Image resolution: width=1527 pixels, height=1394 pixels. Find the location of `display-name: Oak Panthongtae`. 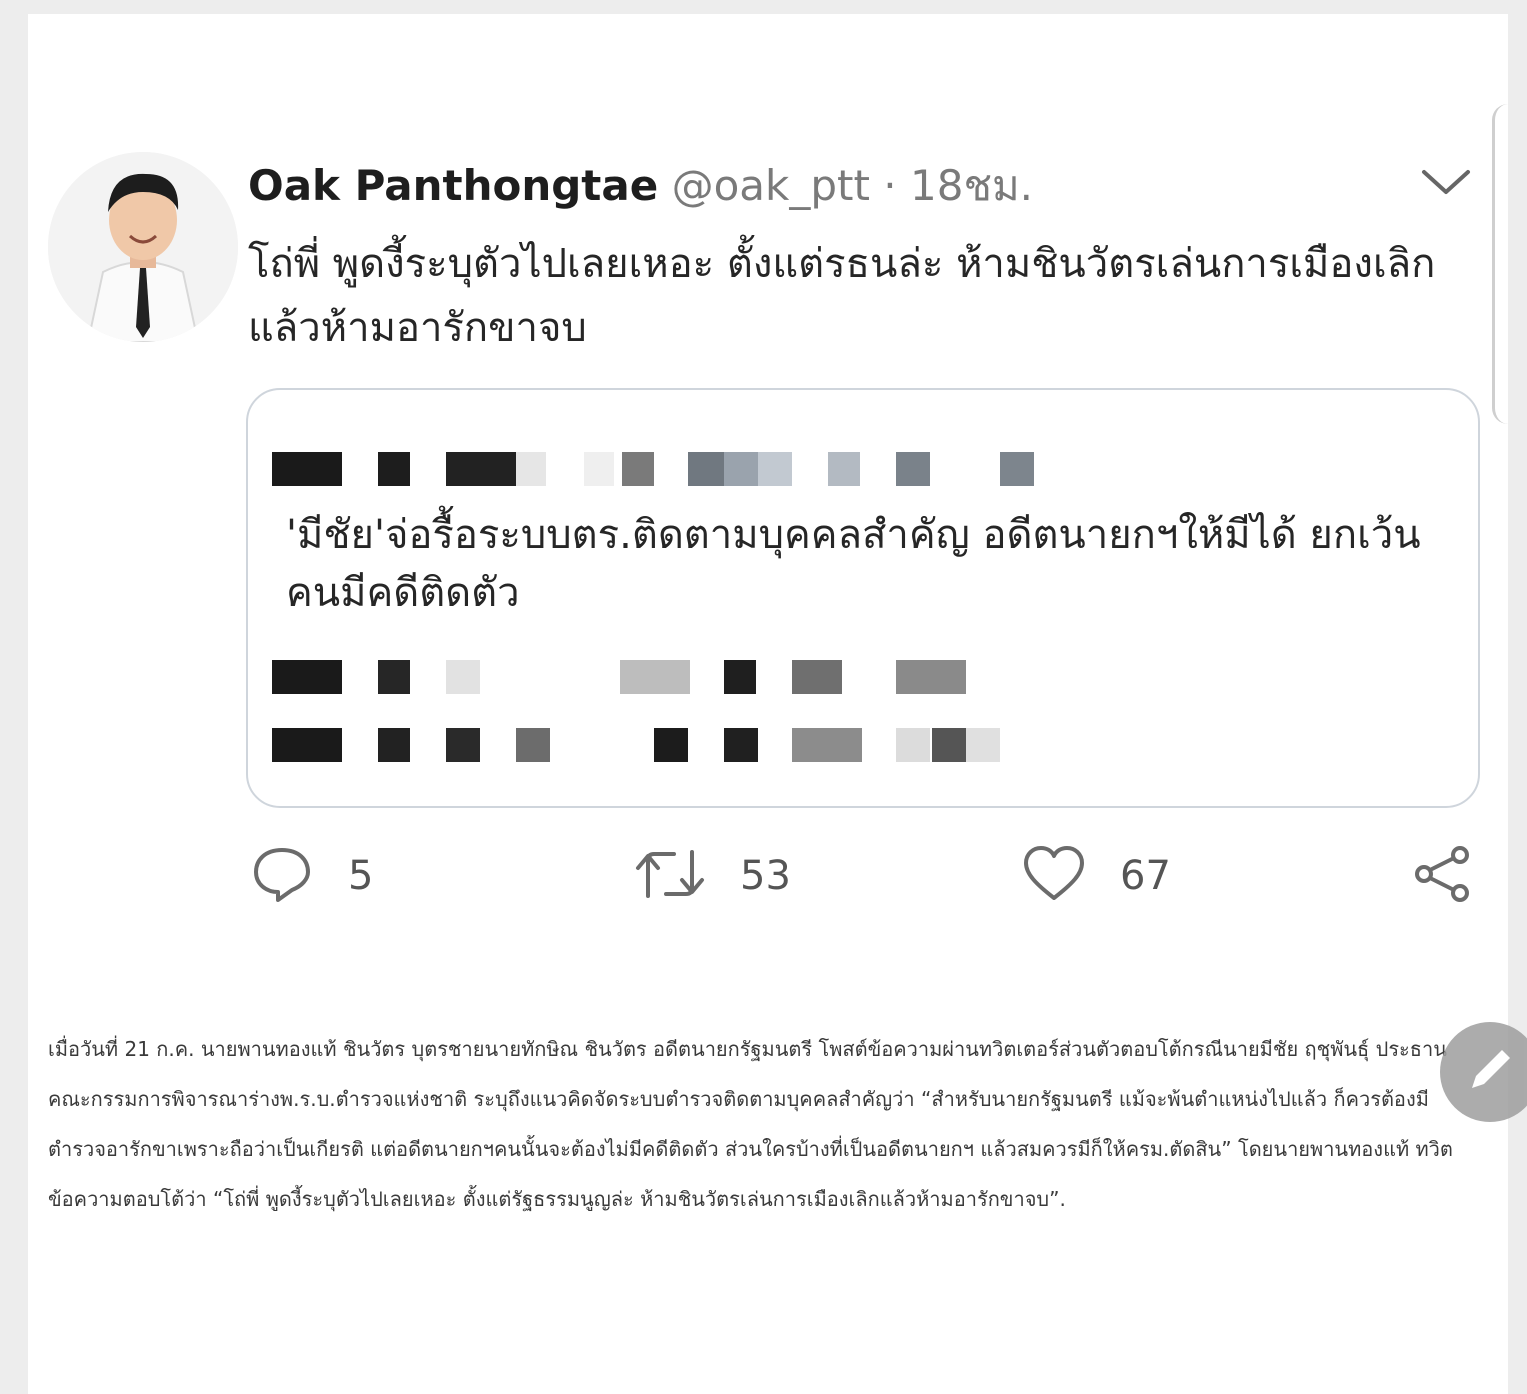

display-name: Oak Panthongtae is located at coordinates (453, 185).